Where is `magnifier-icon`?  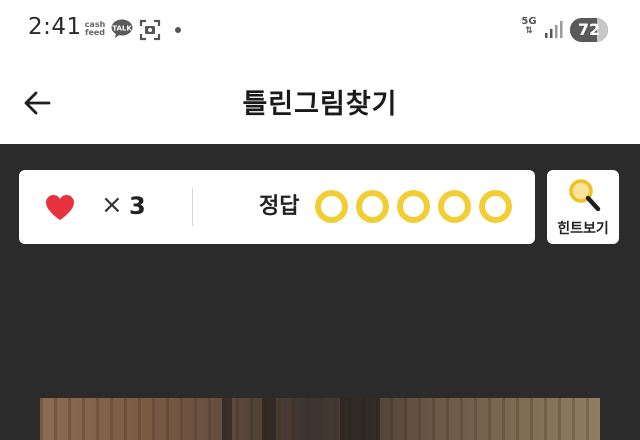
magnifier-icon is located at coordinates (585, 195).